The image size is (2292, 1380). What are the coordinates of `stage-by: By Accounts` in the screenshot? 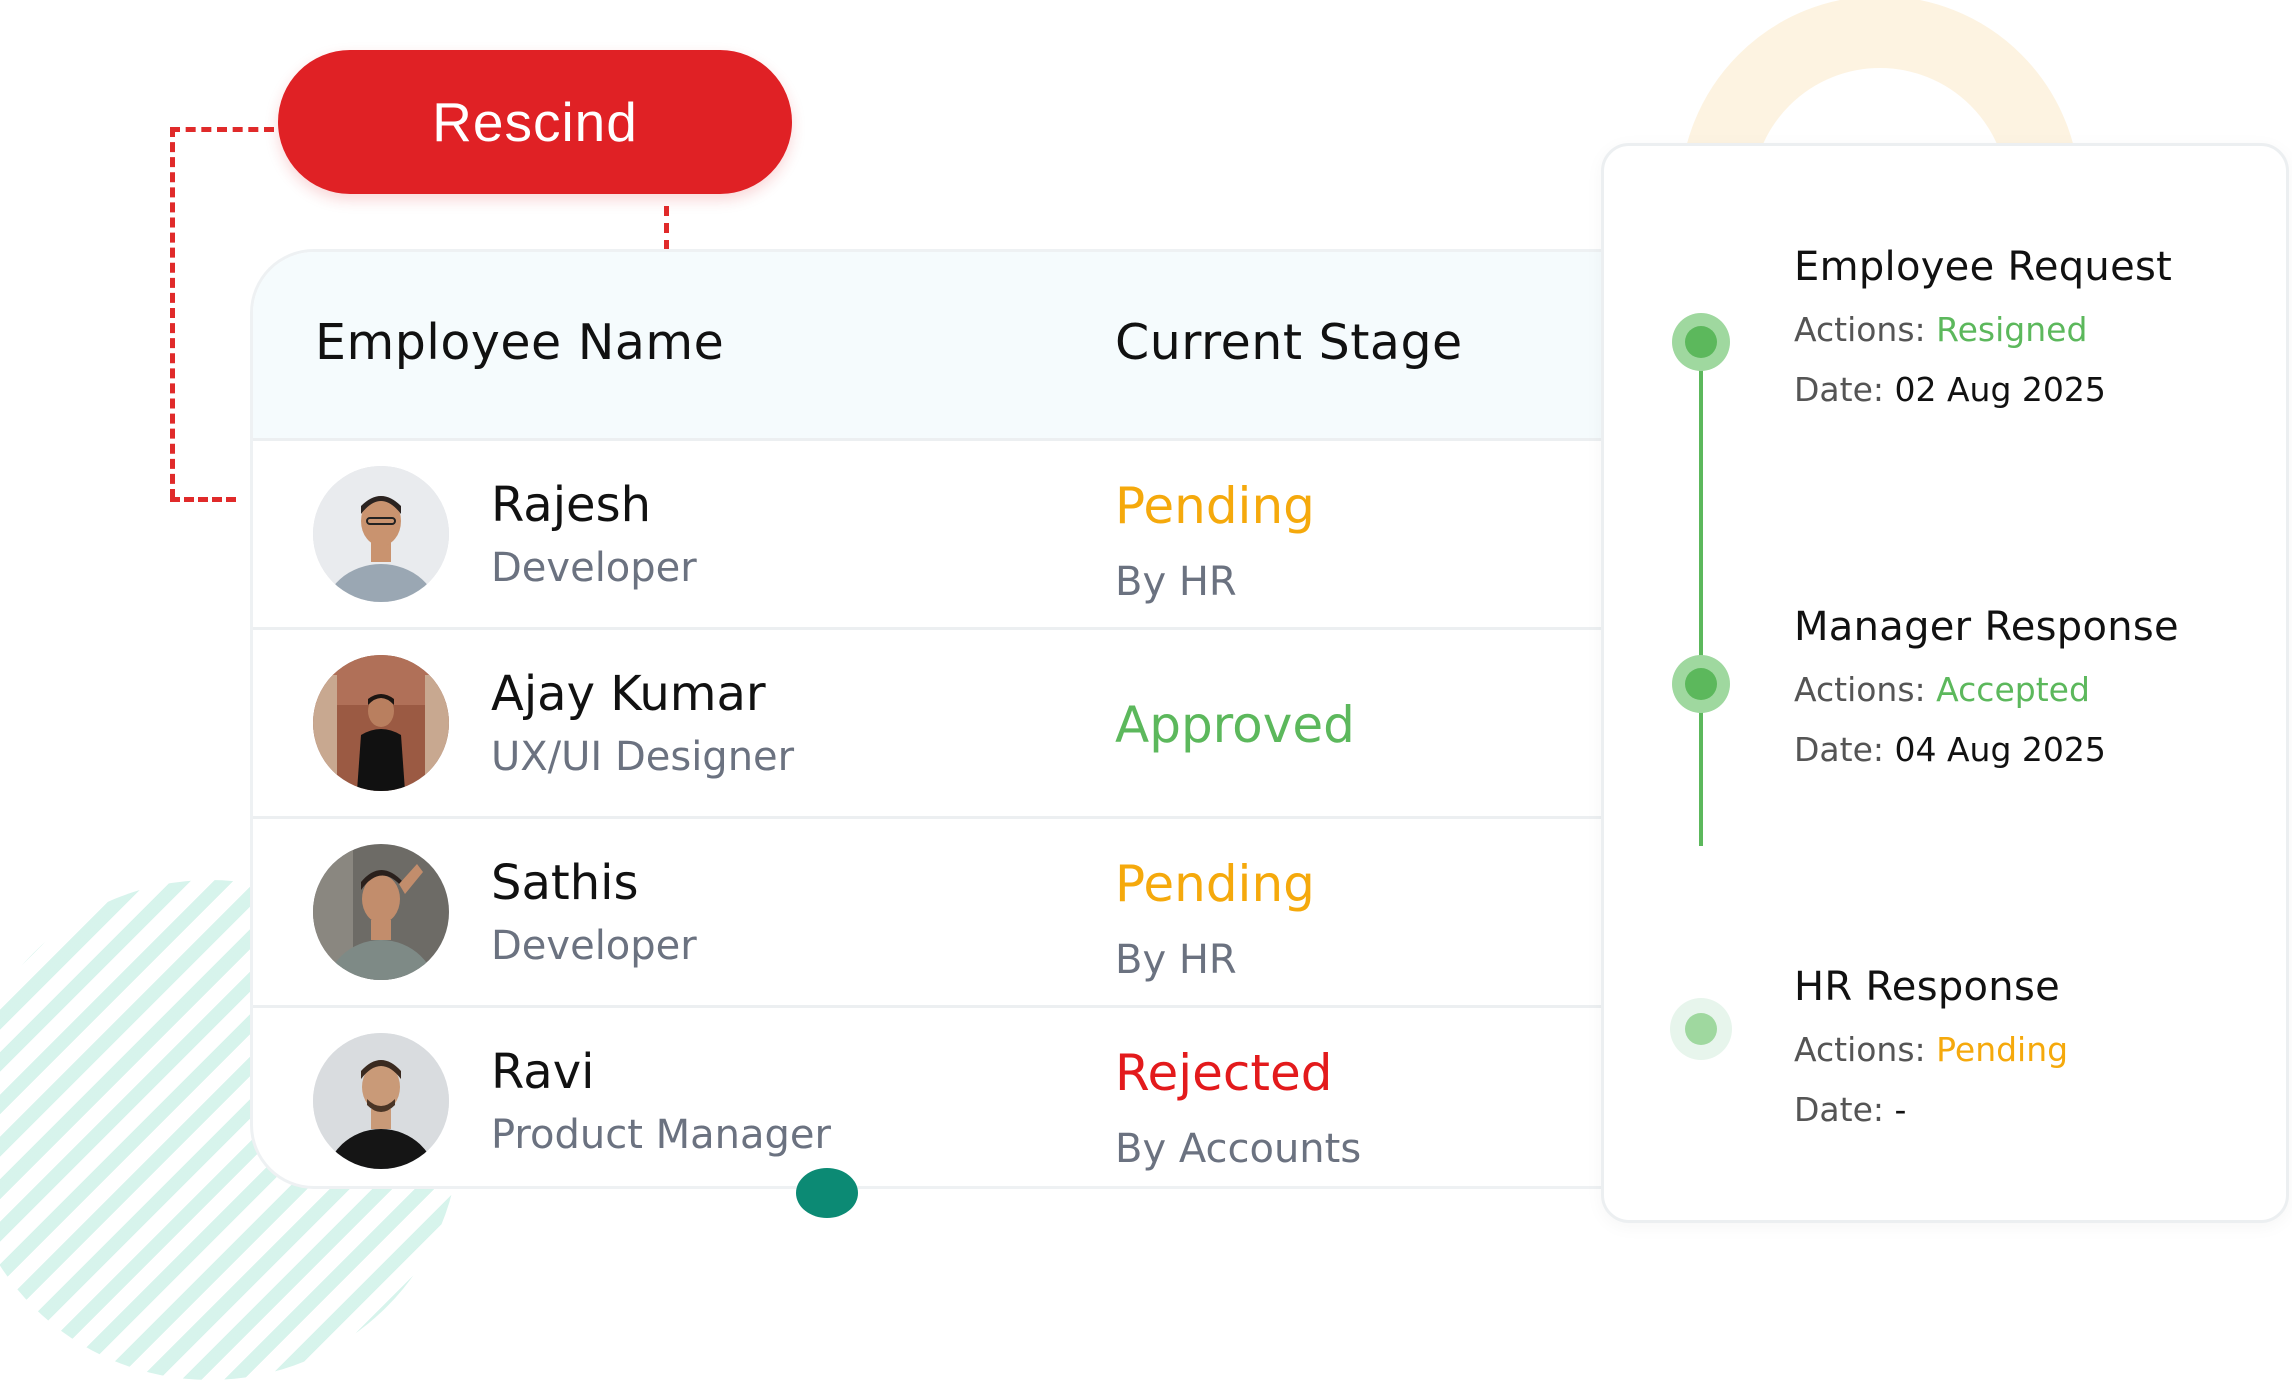 It's located at (1238, 1149).